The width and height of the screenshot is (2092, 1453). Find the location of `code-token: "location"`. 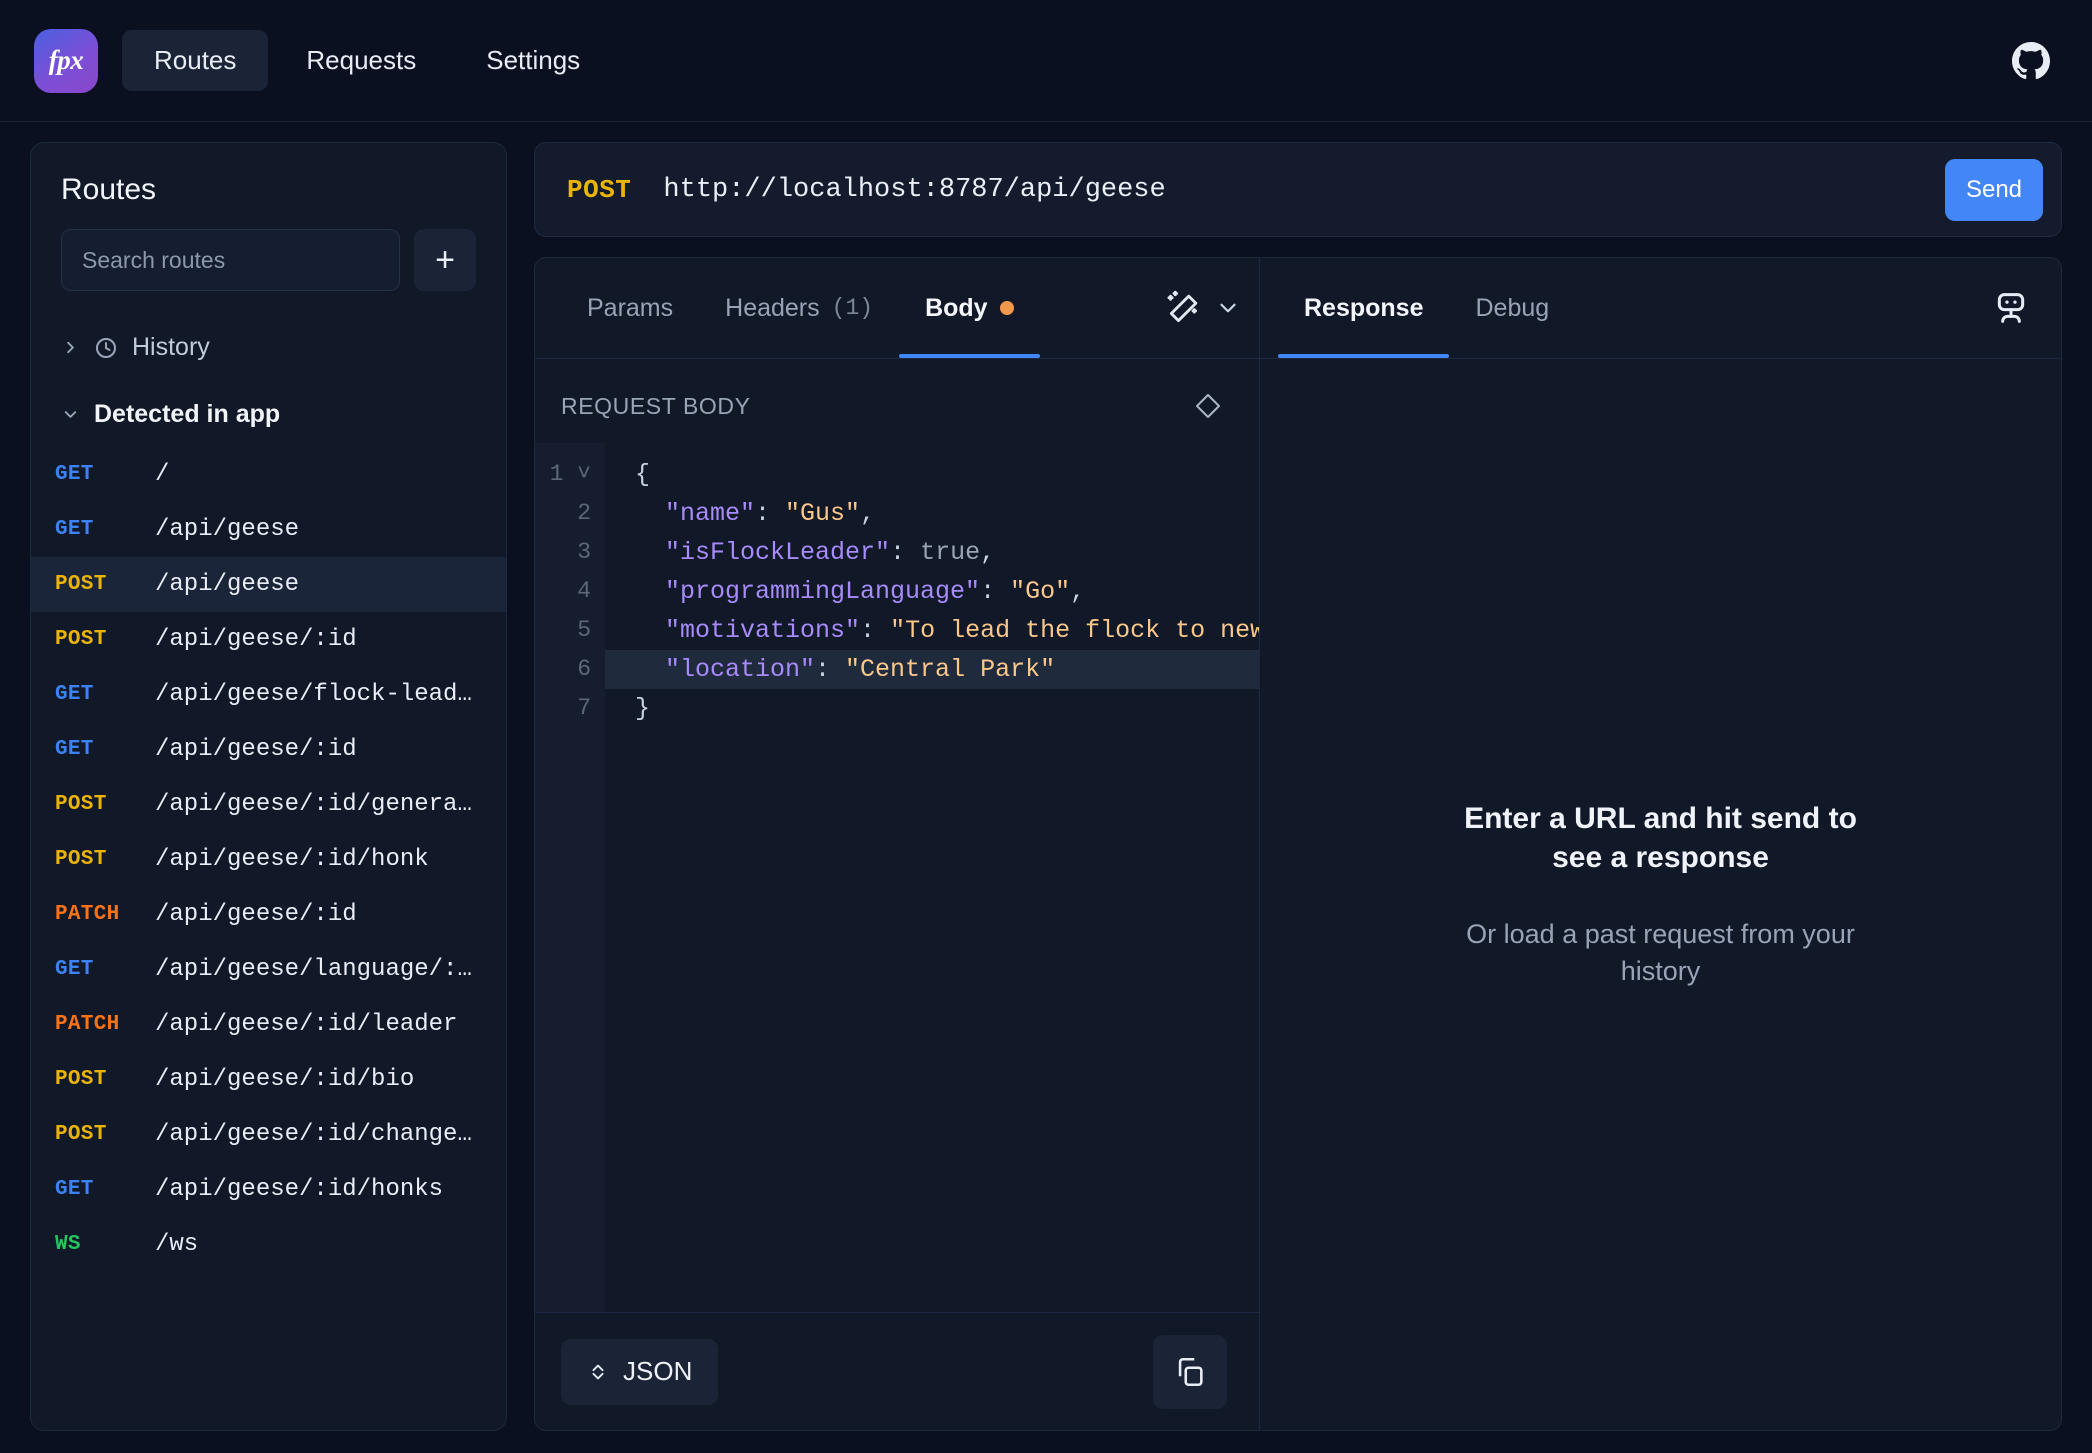

code-token: "location" is located at coordinates (725, 669).